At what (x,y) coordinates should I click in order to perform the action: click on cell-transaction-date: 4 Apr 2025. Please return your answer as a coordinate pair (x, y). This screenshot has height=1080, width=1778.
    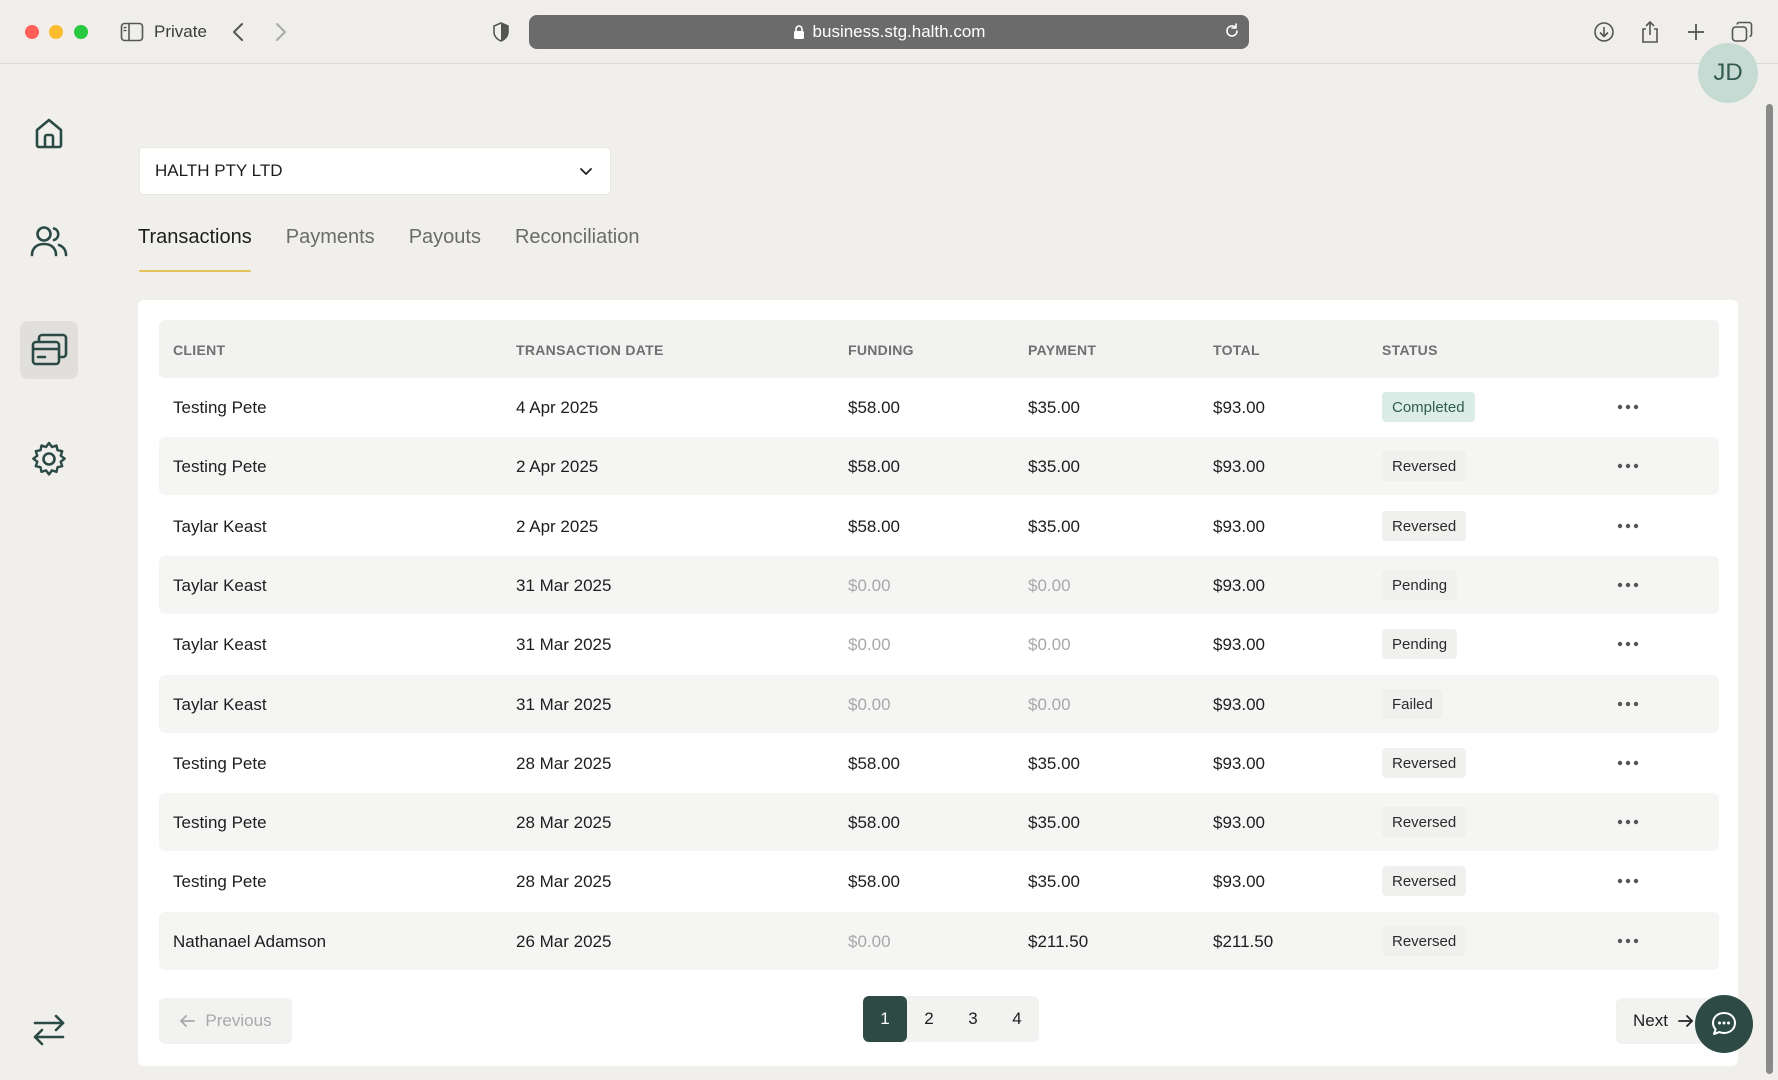
    Looking at the image, I should click on (557, 407).